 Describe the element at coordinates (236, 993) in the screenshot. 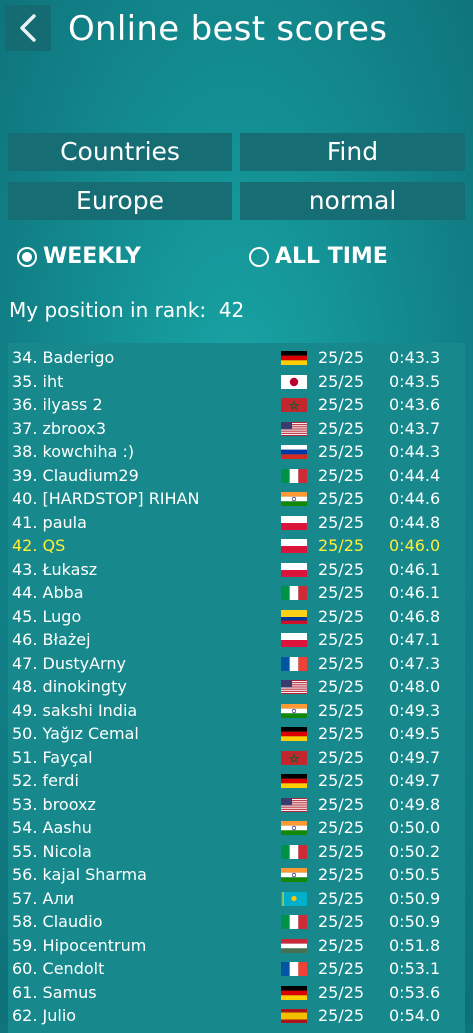

I see `leaderboard-row: 61. Samus 25/25 0:53.6` at that location.